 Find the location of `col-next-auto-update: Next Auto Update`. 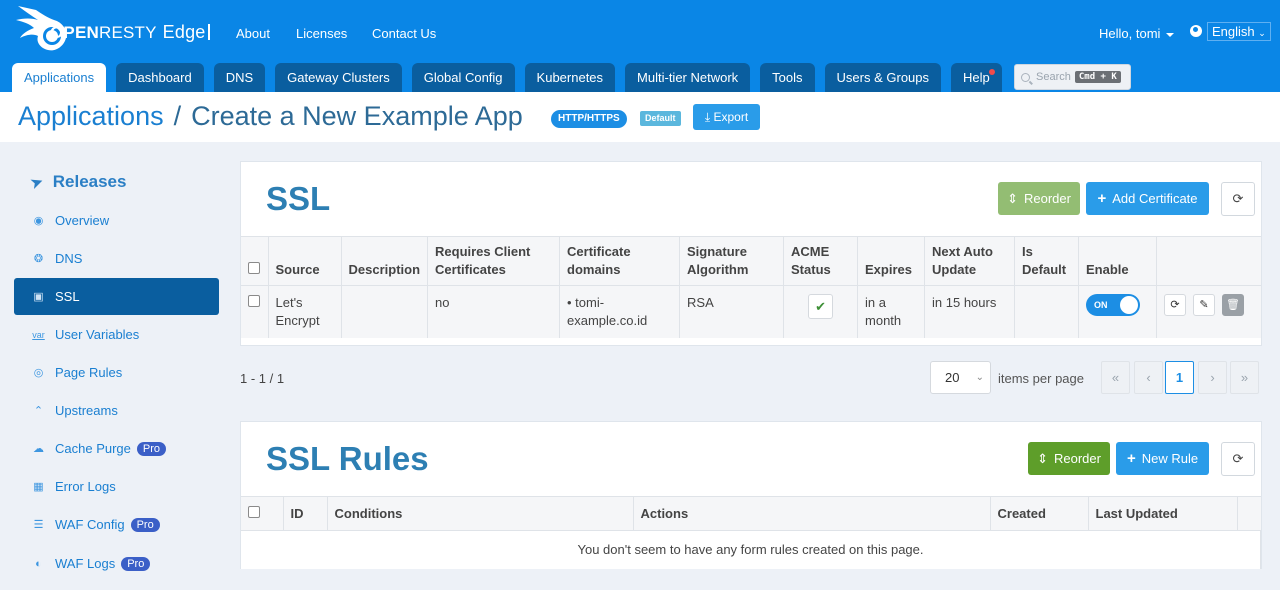

col-next-auto-update: Next Auto Update is located at coordinates (970, 261).